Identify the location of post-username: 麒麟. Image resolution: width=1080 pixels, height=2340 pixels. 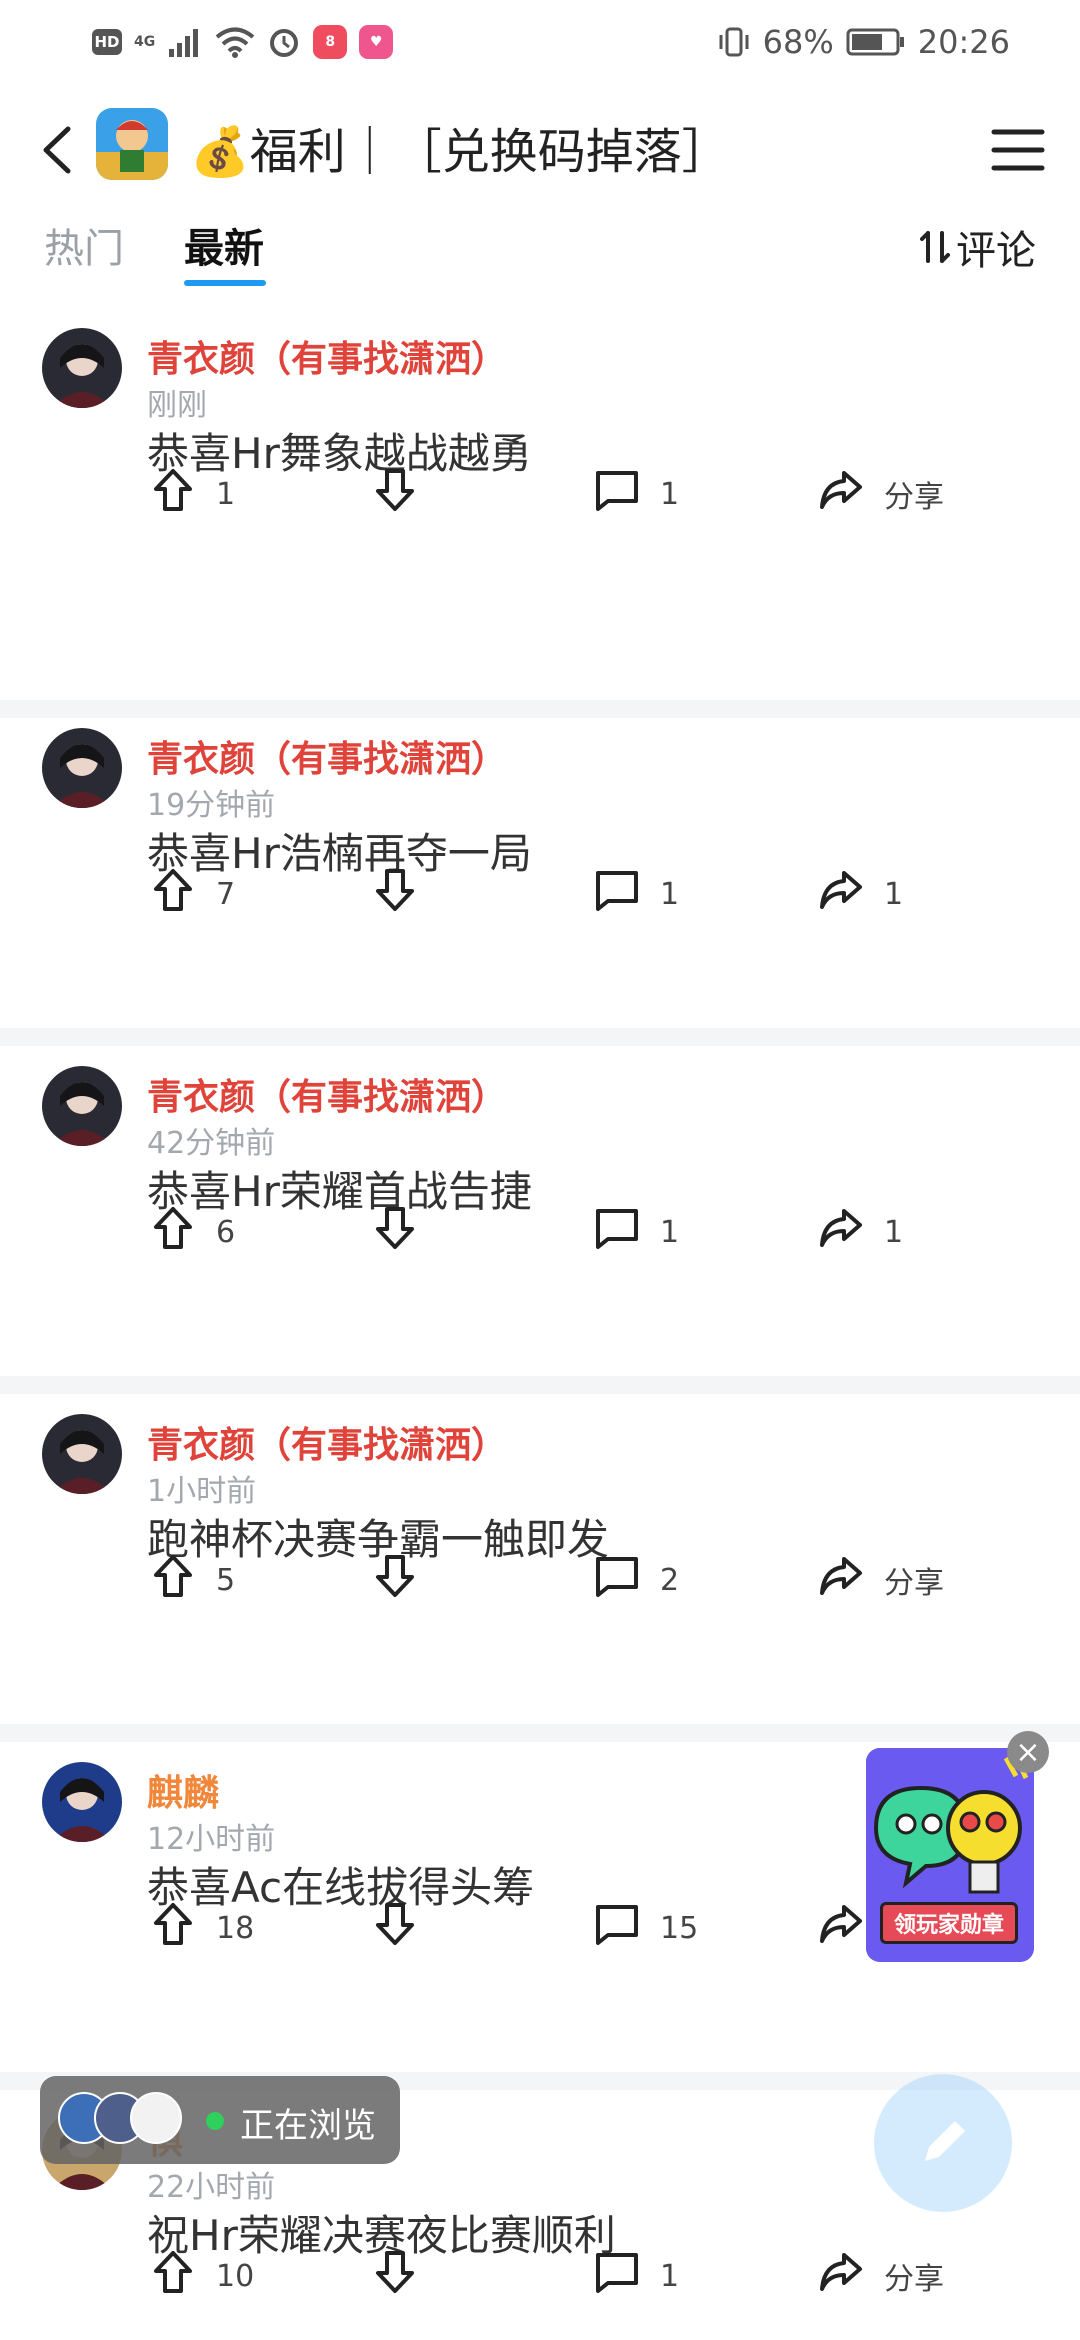
(183, 1790).